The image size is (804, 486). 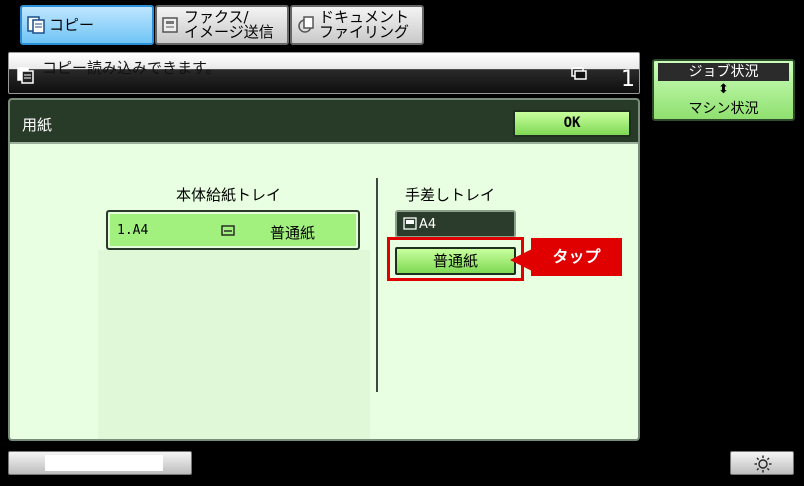 What do you see at coordinates (572, 123) in the screenshot?
I see `ok-button: OK` at bounding box center [572, 123].